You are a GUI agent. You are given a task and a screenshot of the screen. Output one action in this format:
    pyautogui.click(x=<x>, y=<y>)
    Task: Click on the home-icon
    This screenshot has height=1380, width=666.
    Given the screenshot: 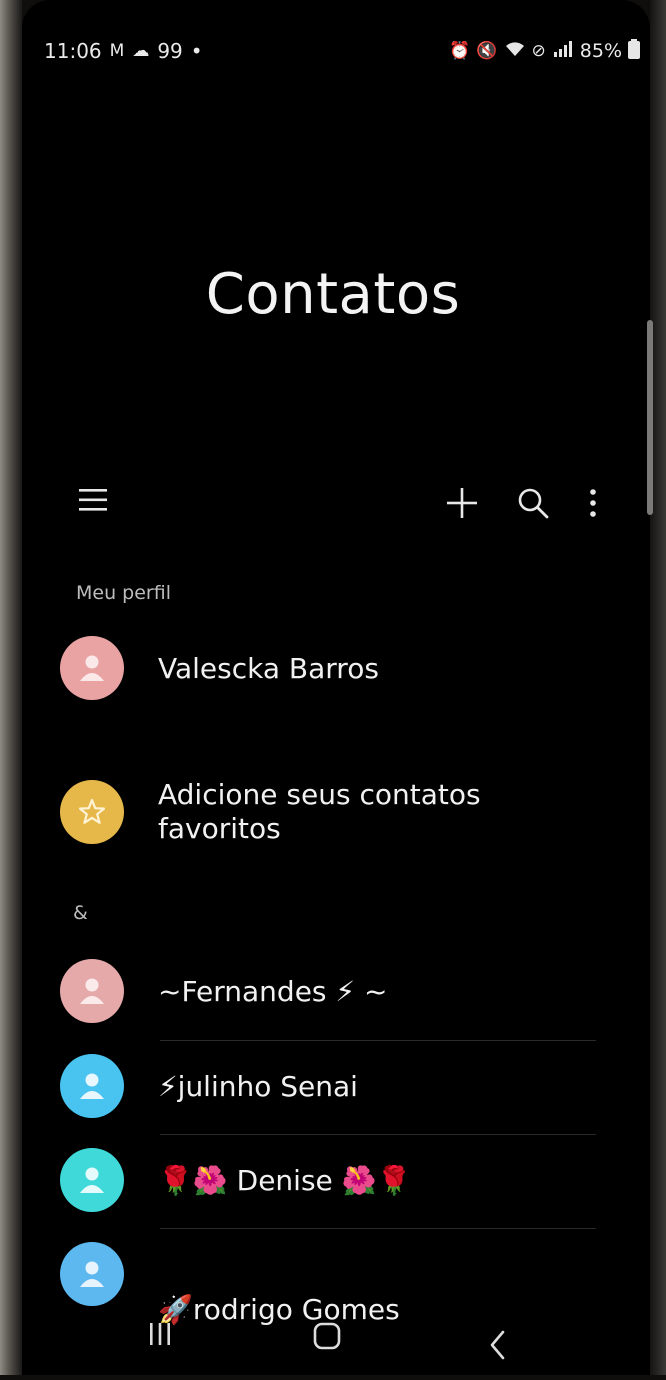 What is the action you would take?
    pyautogui.click(x=327, y=1336)
    